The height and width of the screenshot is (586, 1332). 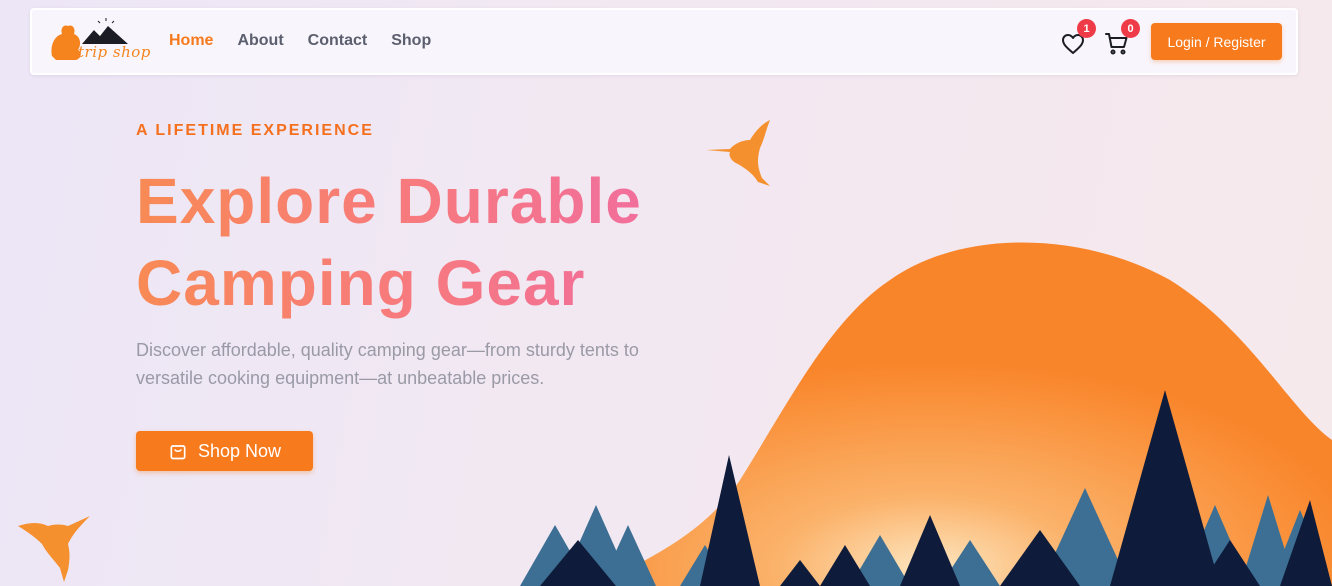 I want to click on nav-link-contact: Contact, so click(x=338, y=41).